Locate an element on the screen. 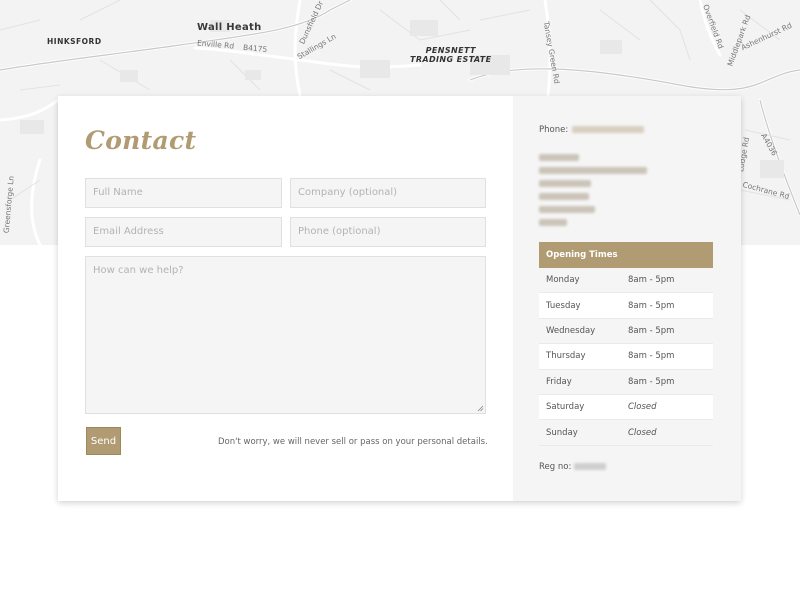 This screenshot has width=800, height=600. address-redacted is located at coordinates (593, 193).